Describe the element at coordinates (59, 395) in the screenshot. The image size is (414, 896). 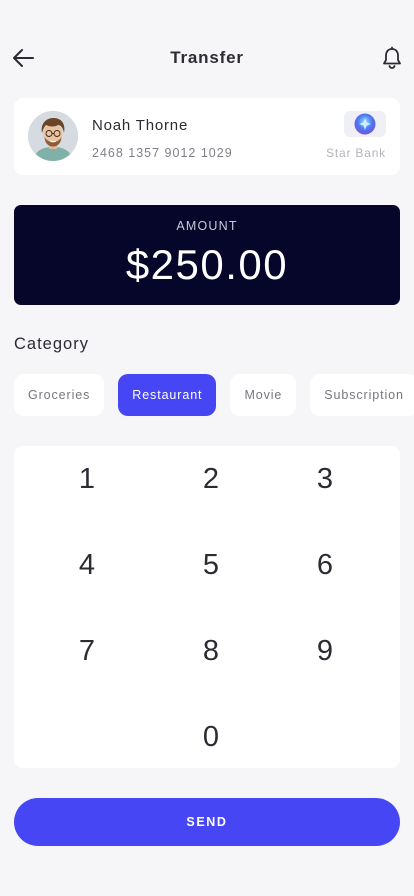
I see `category-chip-groceries: Groceries` at that location.